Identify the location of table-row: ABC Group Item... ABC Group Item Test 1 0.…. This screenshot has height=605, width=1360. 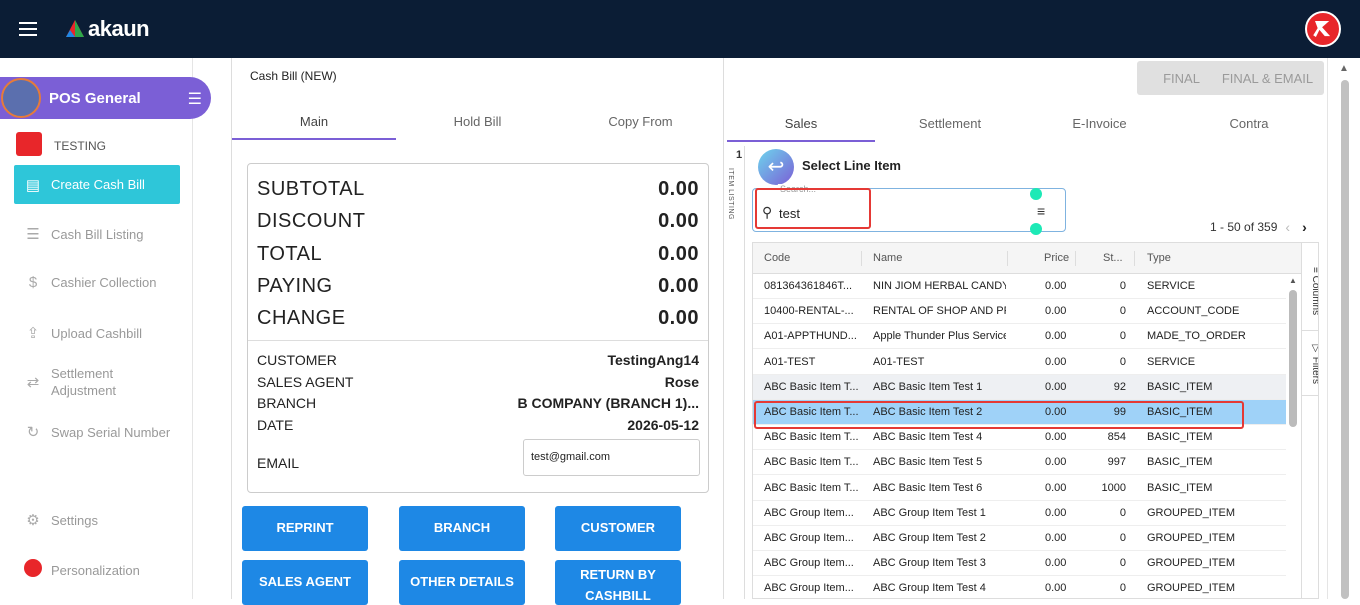
(1019, 513).